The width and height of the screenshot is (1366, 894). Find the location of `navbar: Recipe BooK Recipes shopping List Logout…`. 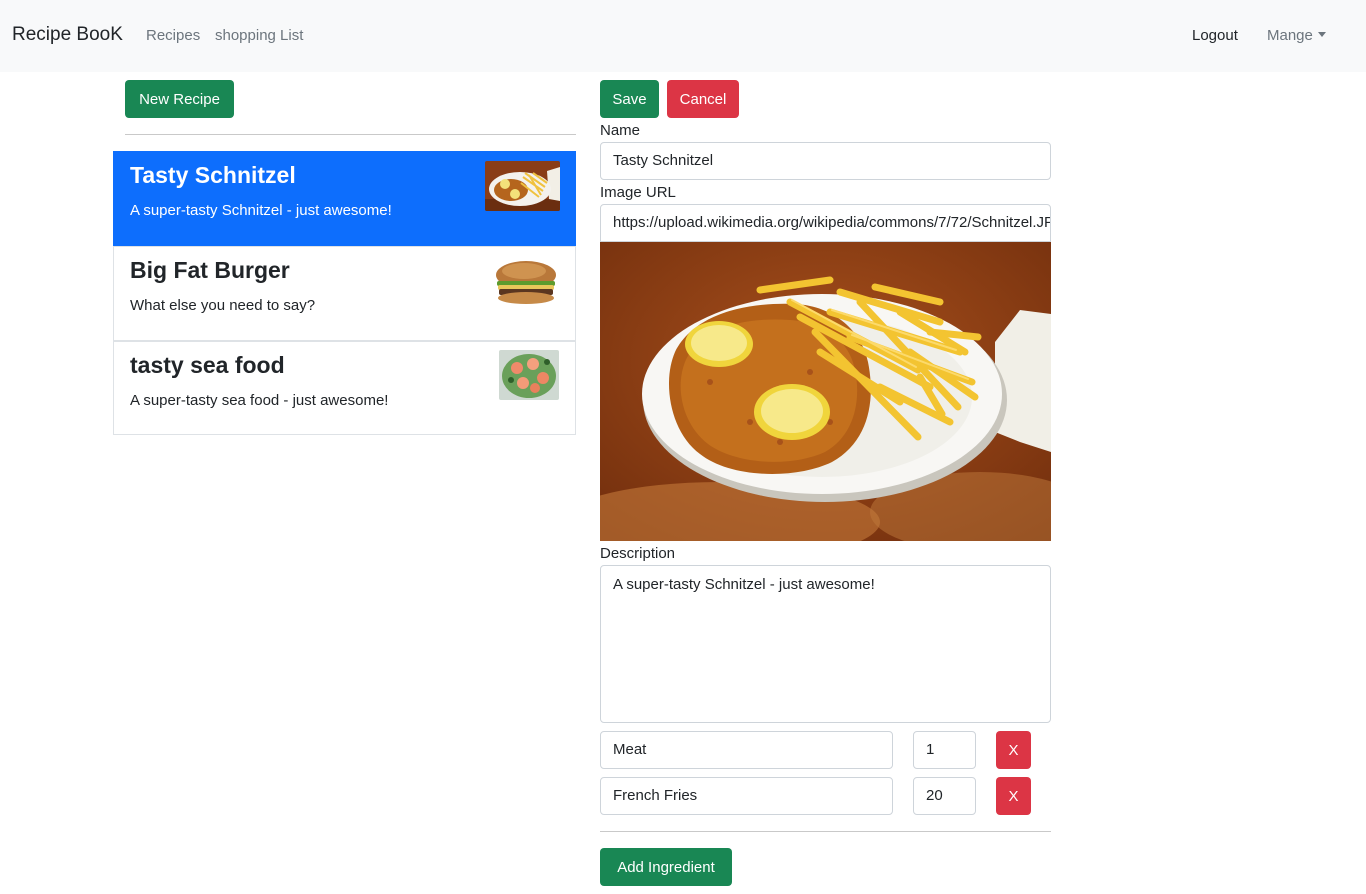

navbar: Recipe BooK Recipes shopping List Logout… is located at coordinates (683, 36).